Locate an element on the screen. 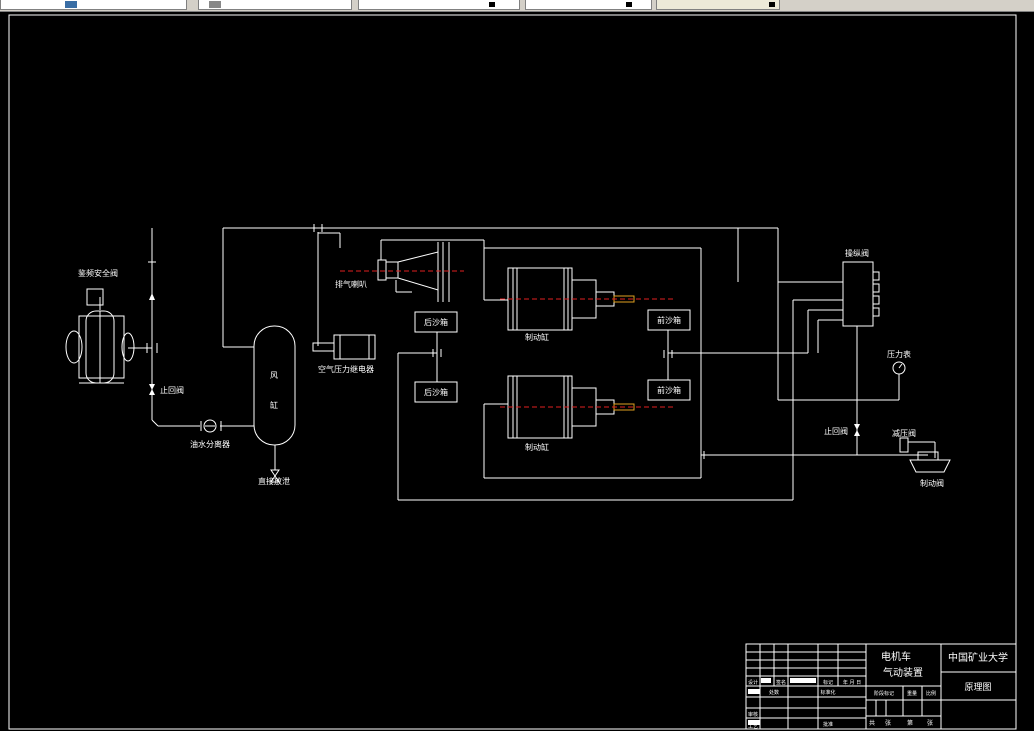  label-pressure-relay: 空气压力继电器 is located at coordinates (346, 369).